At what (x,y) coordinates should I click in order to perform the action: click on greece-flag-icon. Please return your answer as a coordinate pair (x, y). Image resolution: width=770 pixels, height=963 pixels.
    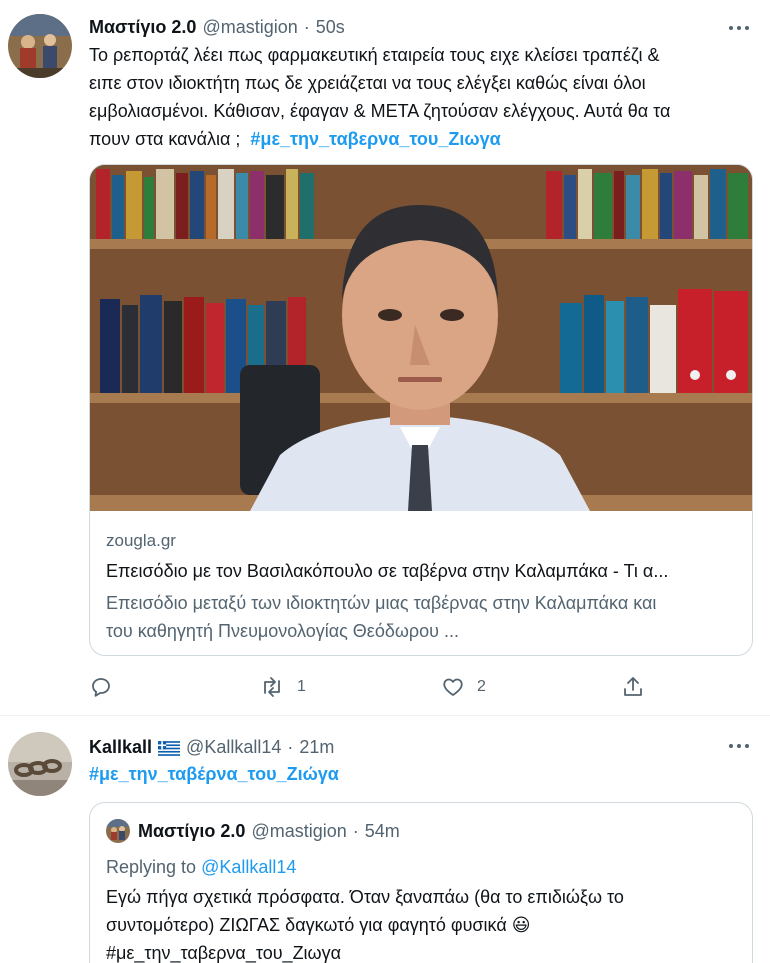
    Looking at the image, I should click on (169, 748).